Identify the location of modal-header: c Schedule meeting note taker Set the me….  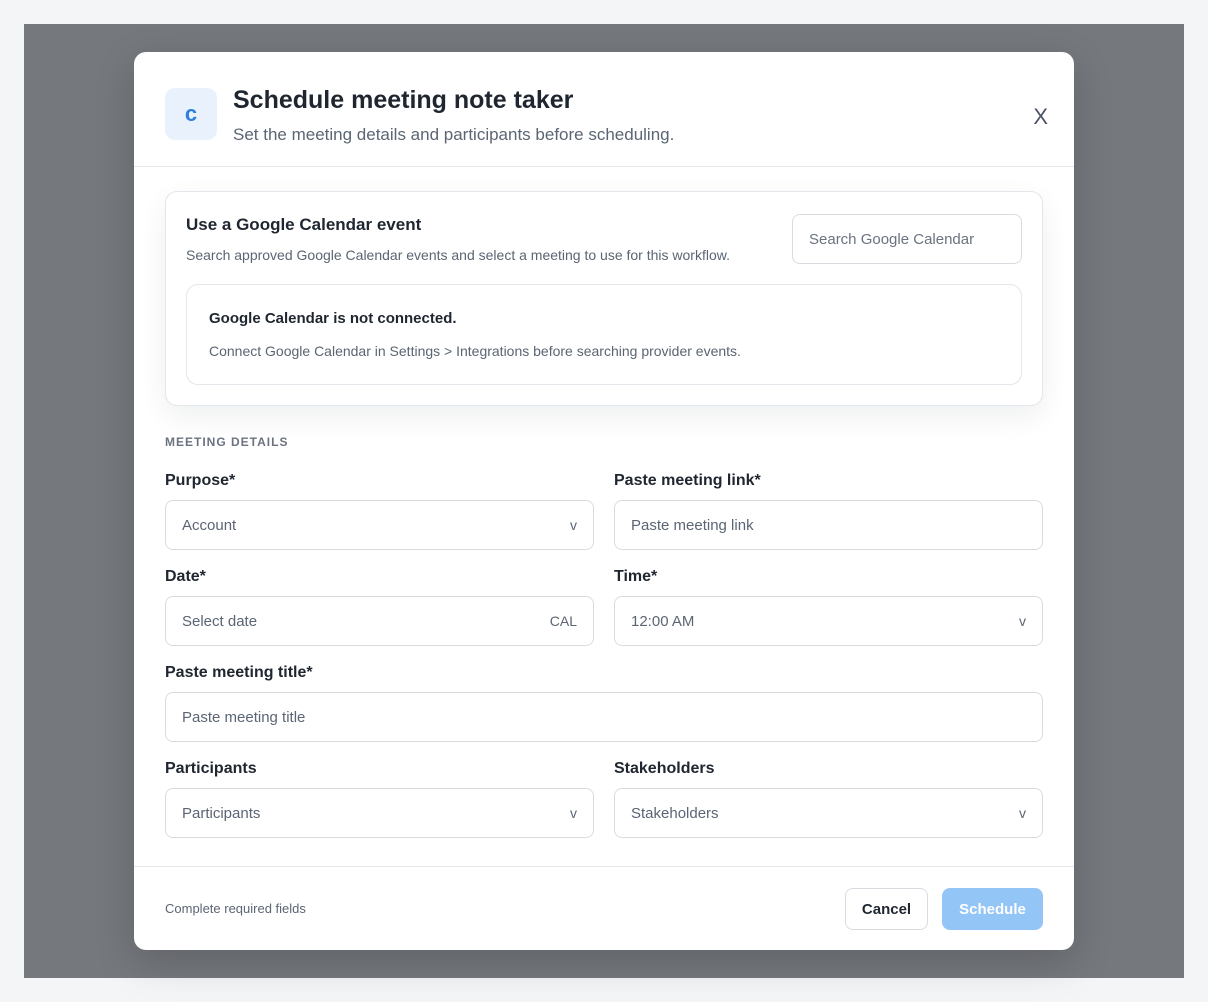
(604, 109).